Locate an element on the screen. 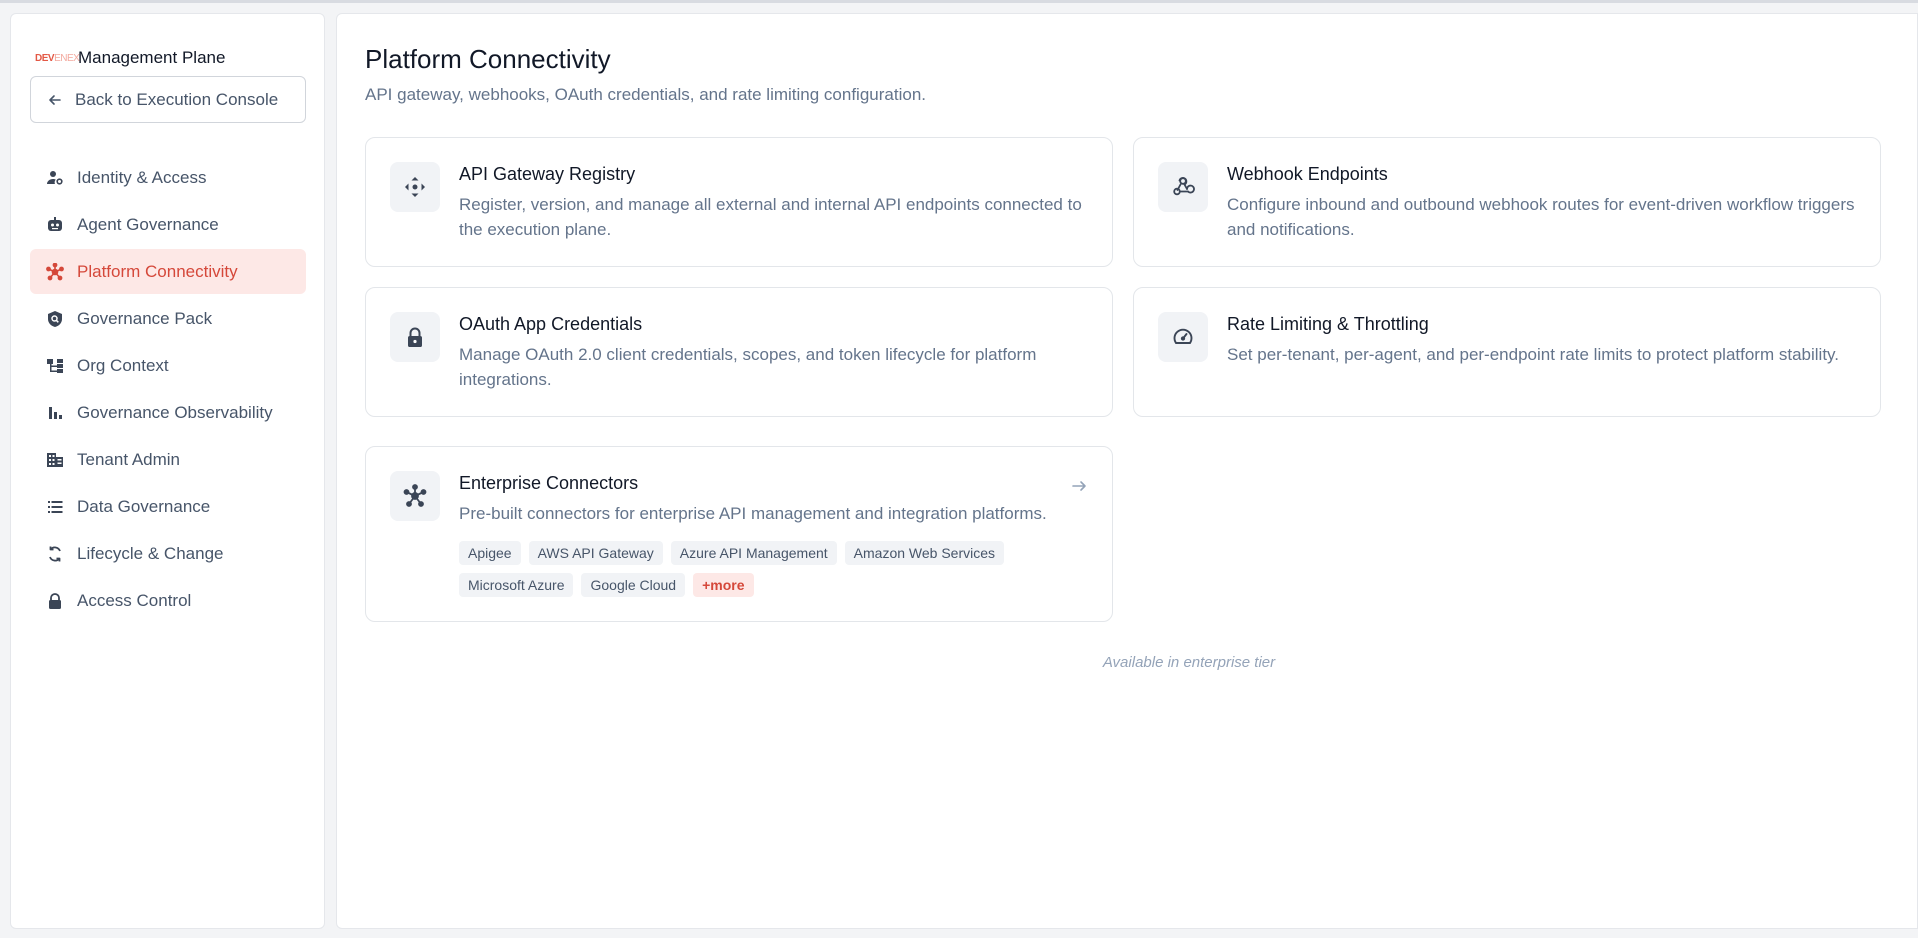 The width and height of the screenshot is (1918, 938). enterprise-tier-note: Available in enterprise tier is located at coordinates (1189, 662).